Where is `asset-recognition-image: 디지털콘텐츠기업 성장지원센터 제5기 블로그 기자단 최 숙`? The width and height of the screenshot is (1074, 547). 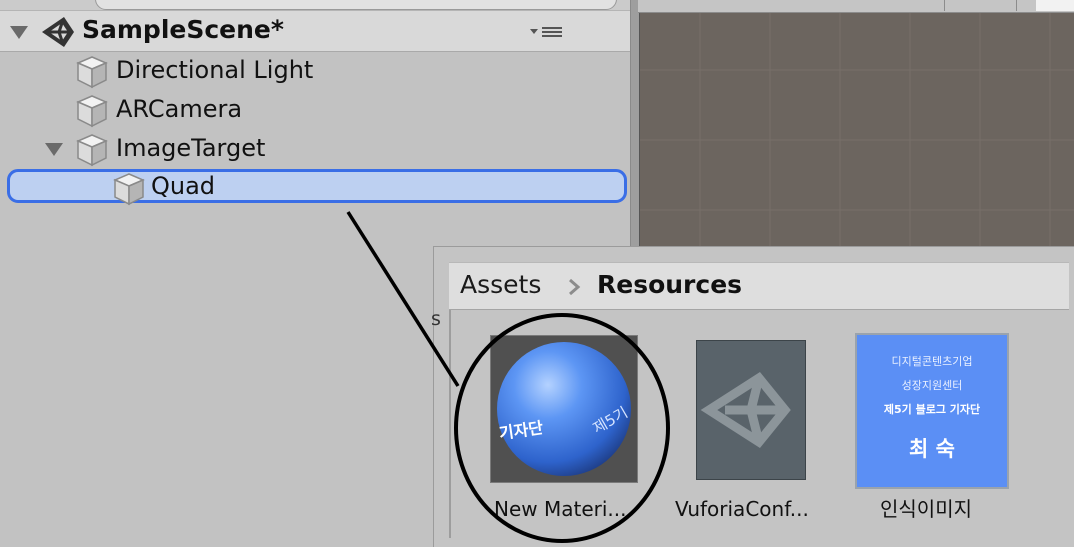
asset-recognition-image: 디지털콘텐츠기업 성장지원센터 제5기 블로그 기자단 최 숙 is located at coordinates (932, 411).